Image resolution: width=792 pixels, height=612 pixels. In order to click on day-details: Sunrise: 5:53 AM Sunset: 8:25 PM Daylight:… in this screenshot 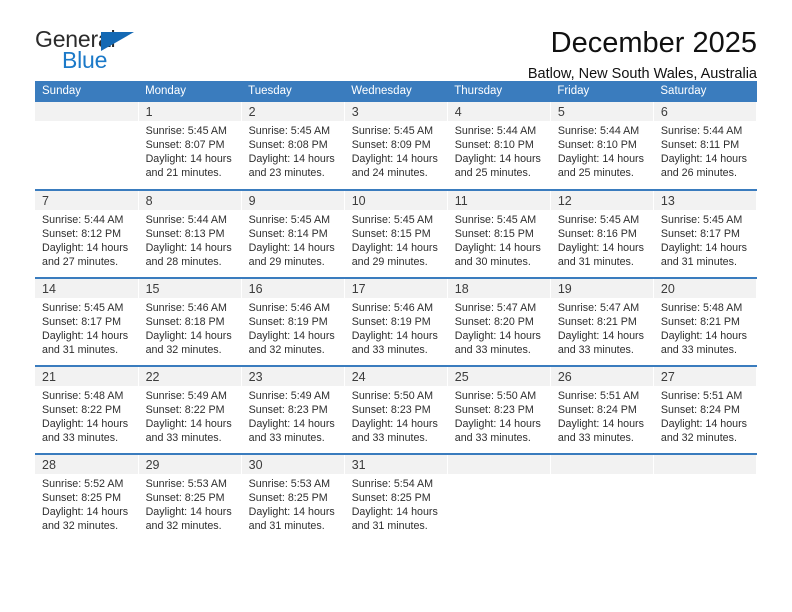, I will do `click(293, 503)`.